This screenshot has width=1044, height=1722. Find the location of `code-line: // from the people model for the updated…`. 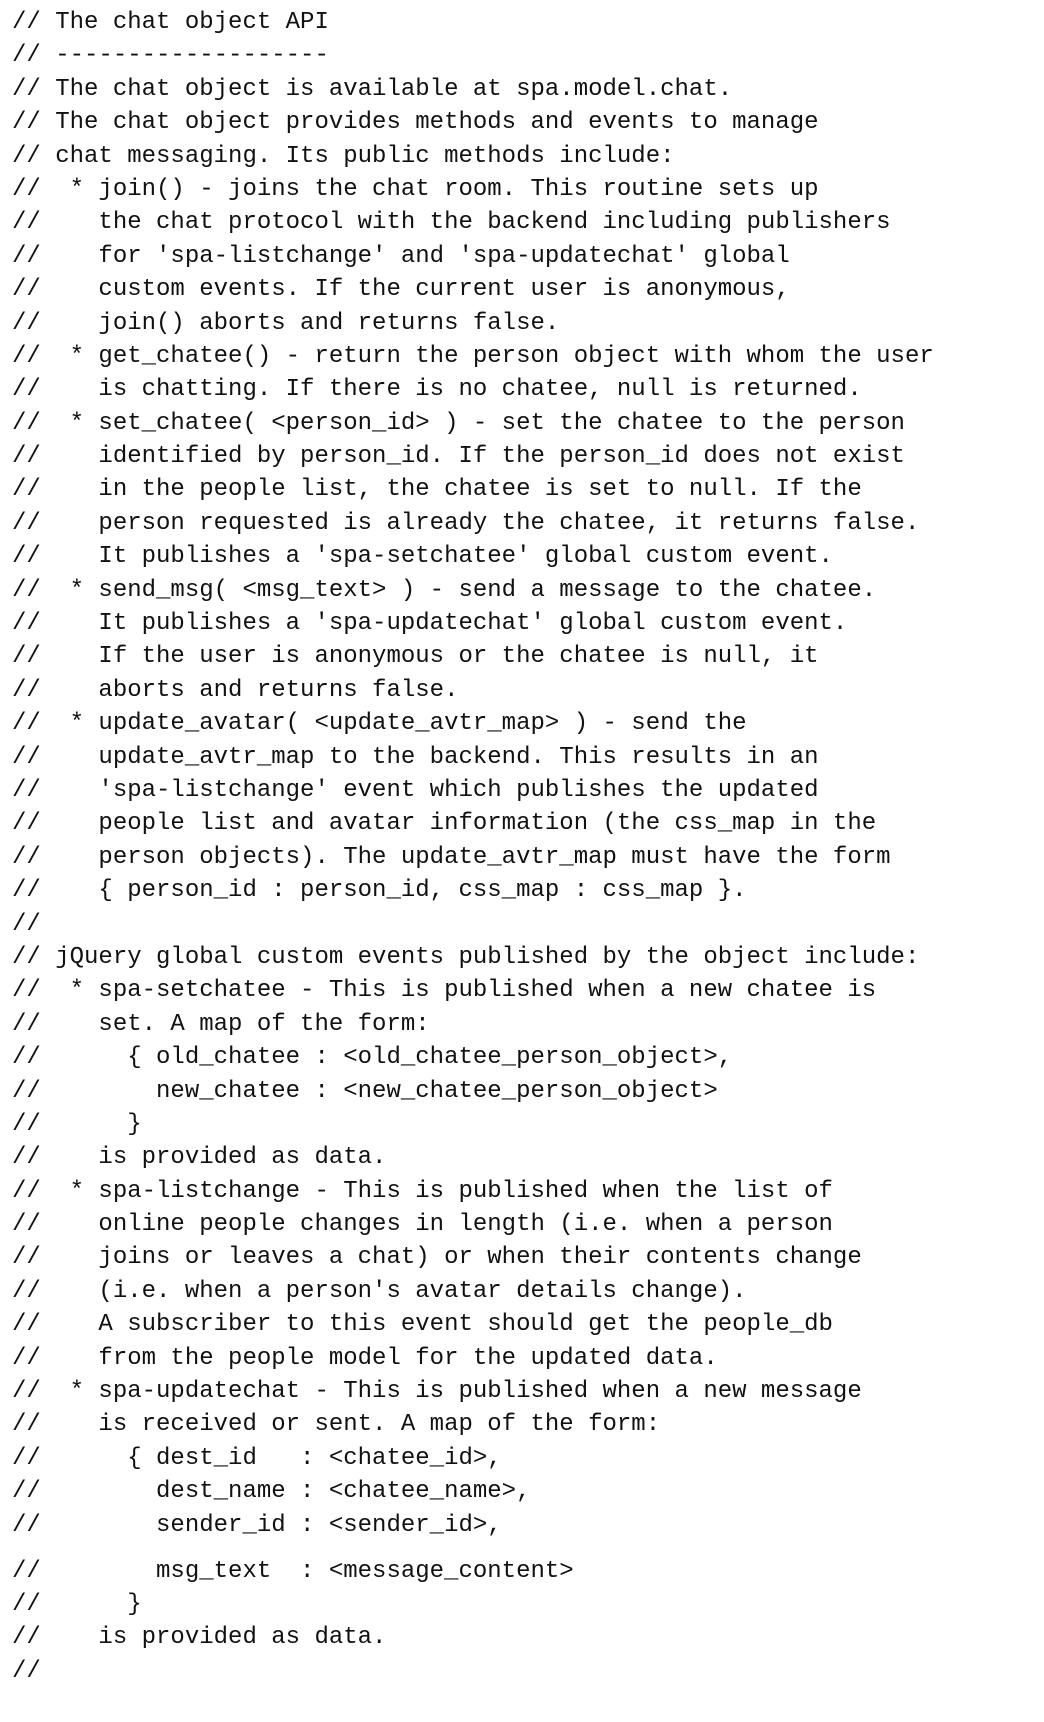

code-line: // from the people model for the updated… is located at coordinates (365, 1358).